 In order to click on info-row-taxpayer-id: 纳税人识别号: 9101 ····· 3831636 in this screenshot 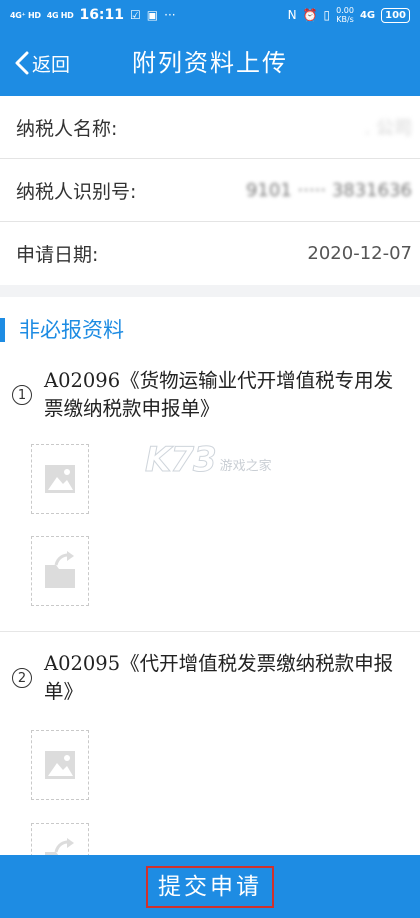, I will do `click(210, 190)`.